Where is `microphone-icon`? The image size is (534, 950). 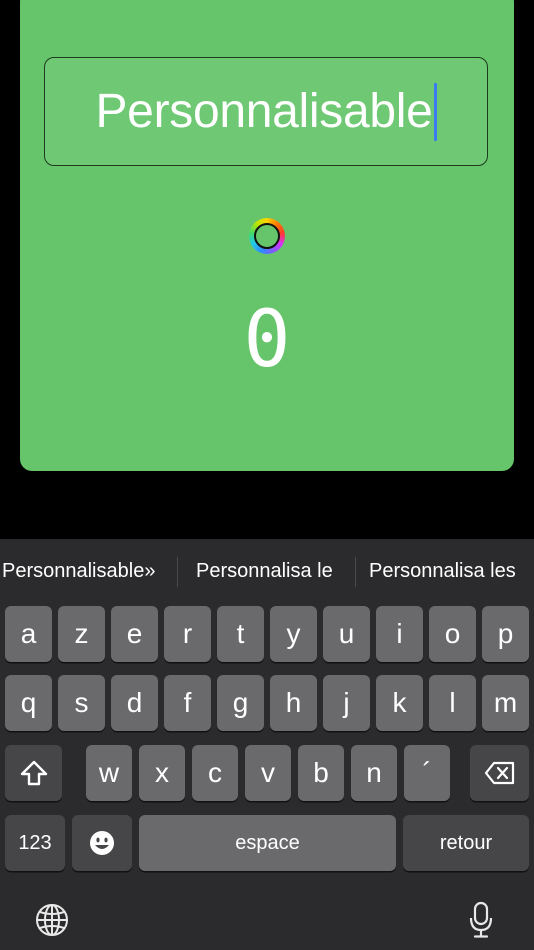 microphone-icon is located at coordinates (481, 922).